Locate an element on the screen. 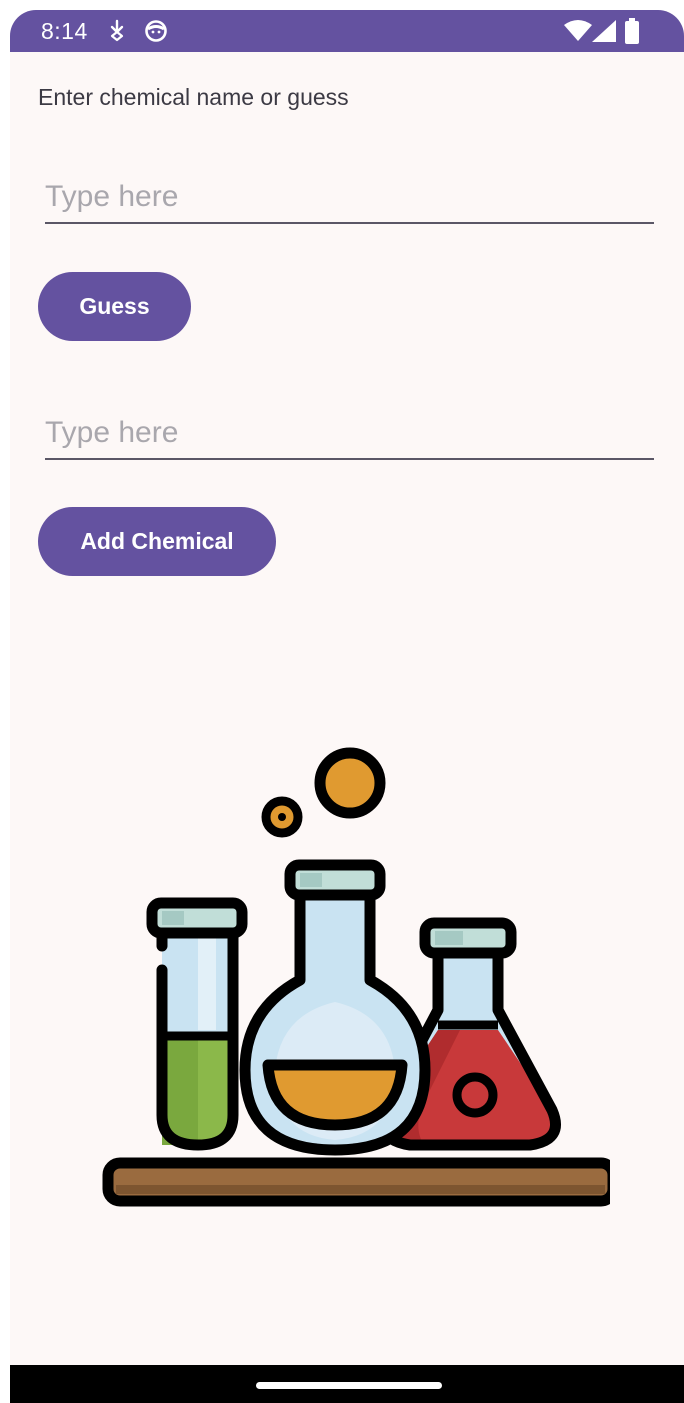 Image resolution: width=684 pixels, height=1403 pixels. prompt-label: Enter chemical name or guess is located at coordinates (193, 97).